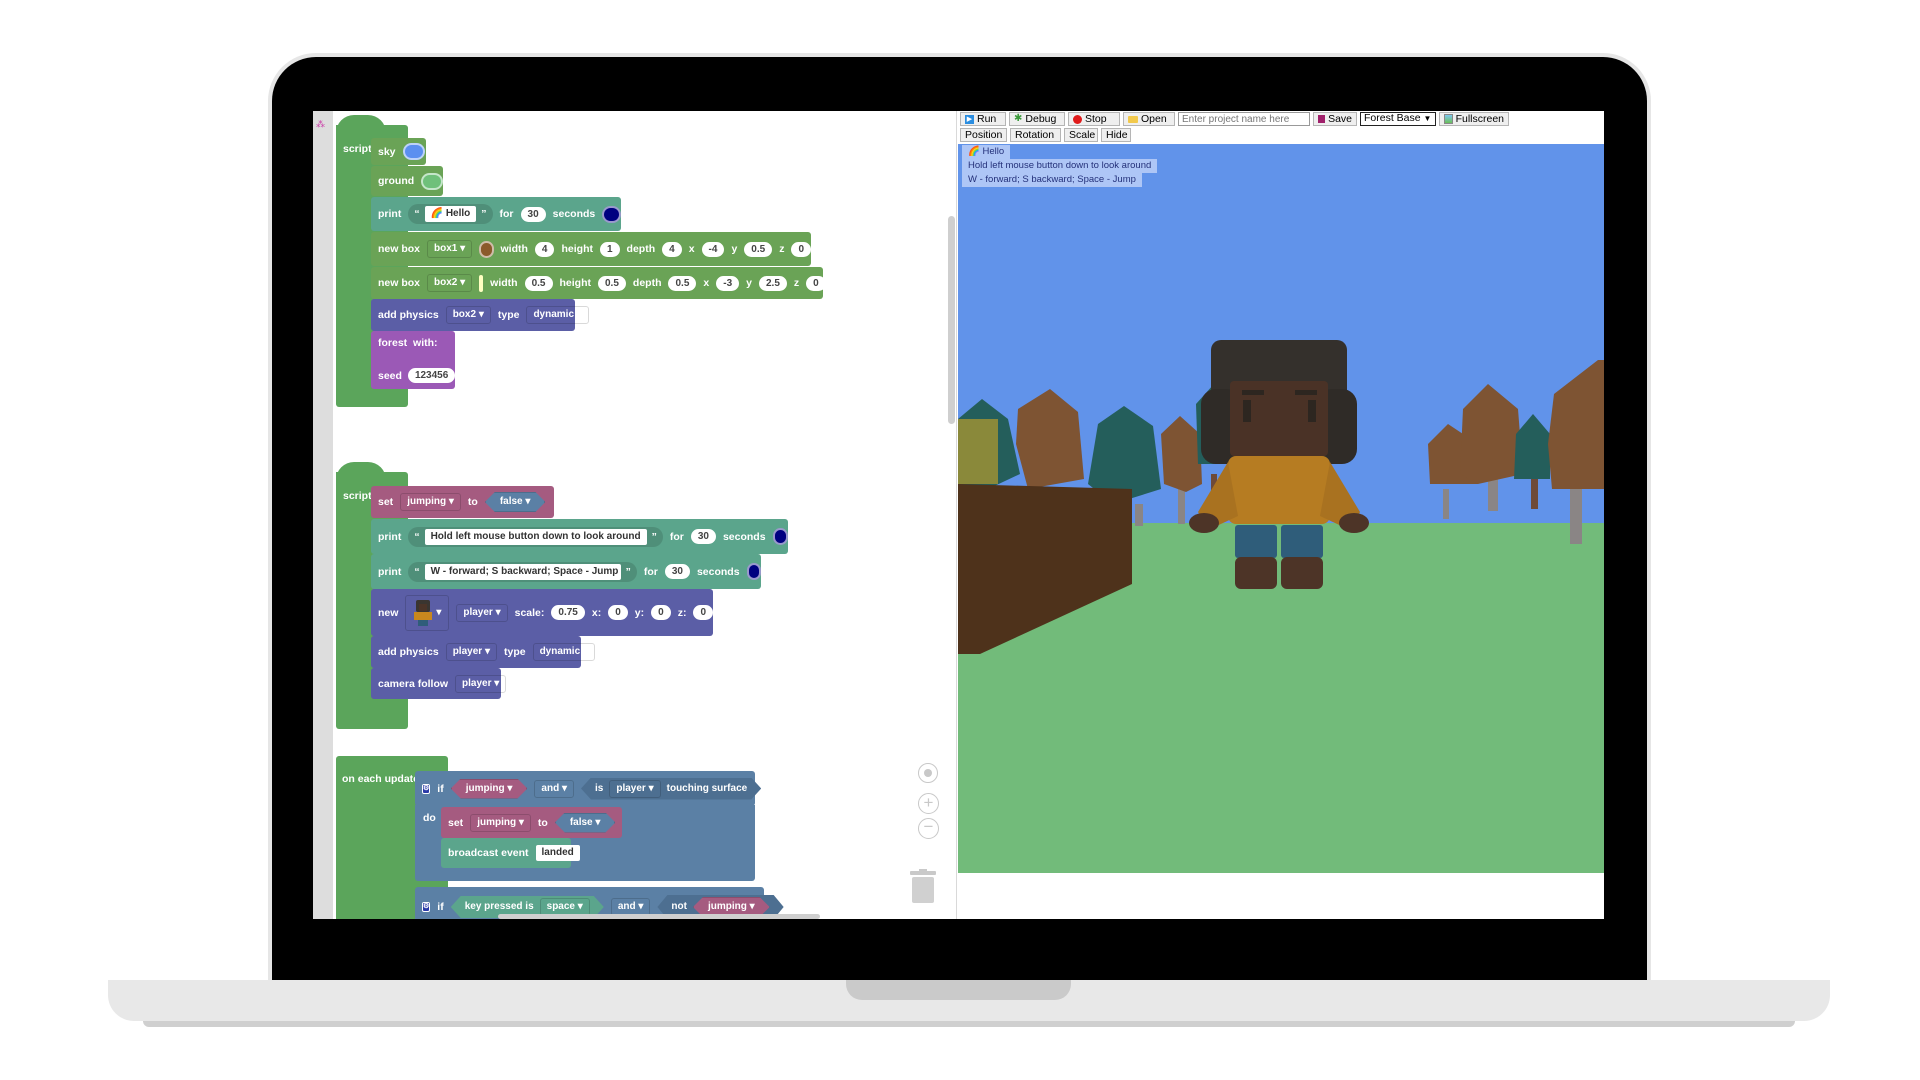 The image size is (1920, 1080). I want to click on close-quote-icon: ”, so click(654, 536).